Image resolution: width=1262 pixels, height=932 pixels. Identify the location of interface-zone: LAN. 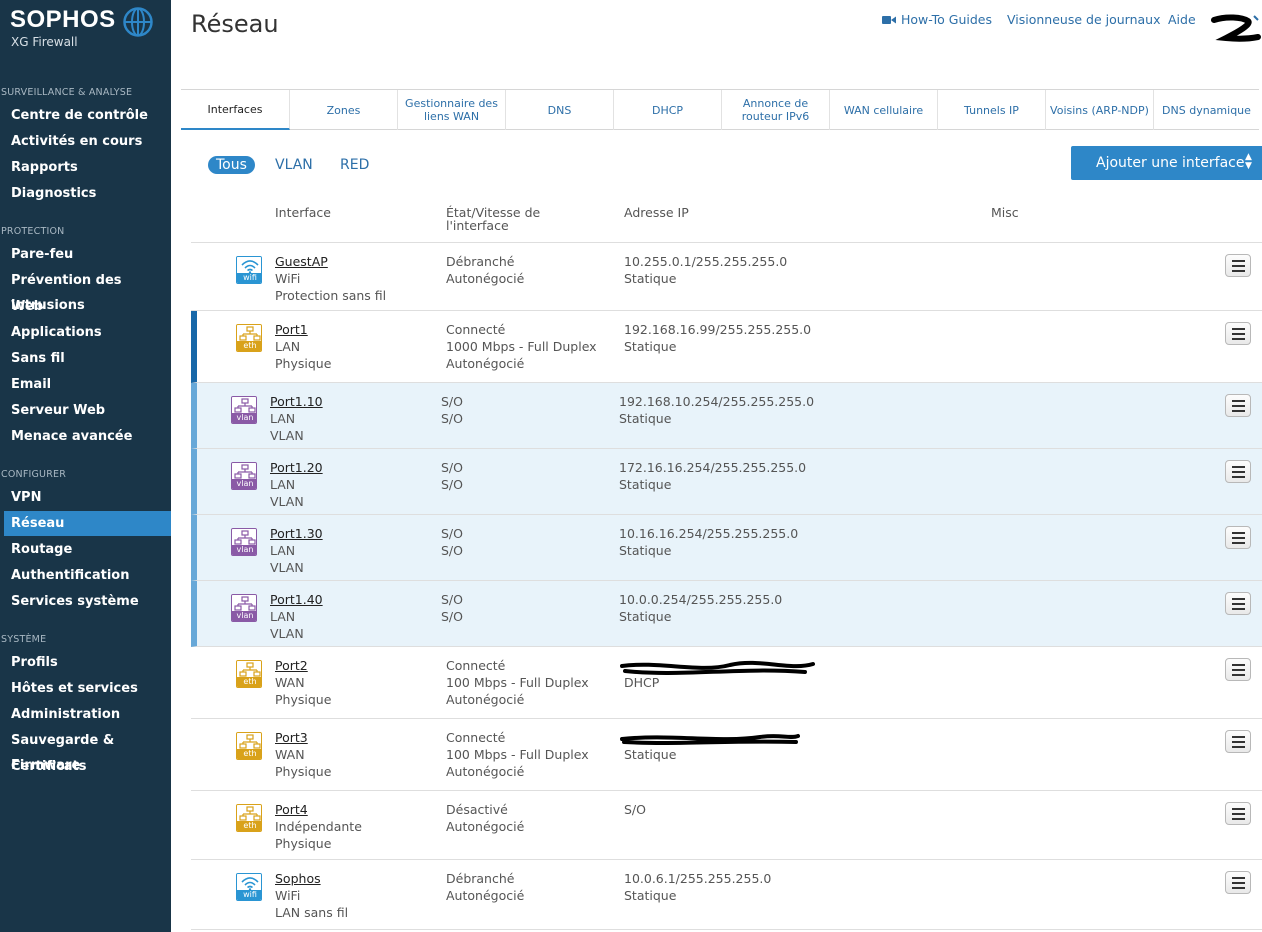
(283, 550).